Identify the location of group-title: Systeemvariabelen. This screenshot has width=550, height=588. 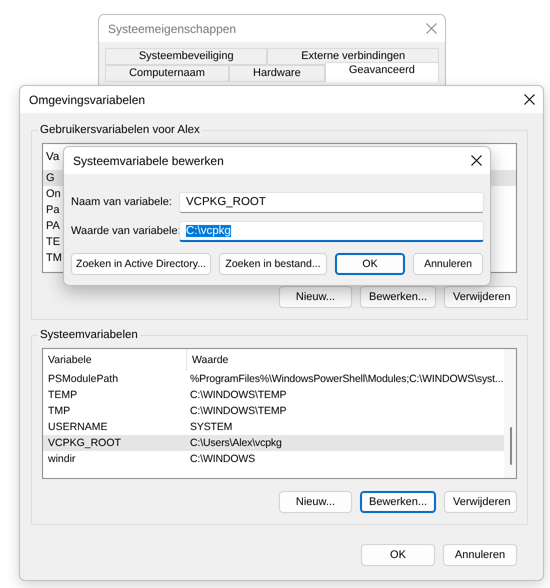
(89, 335).